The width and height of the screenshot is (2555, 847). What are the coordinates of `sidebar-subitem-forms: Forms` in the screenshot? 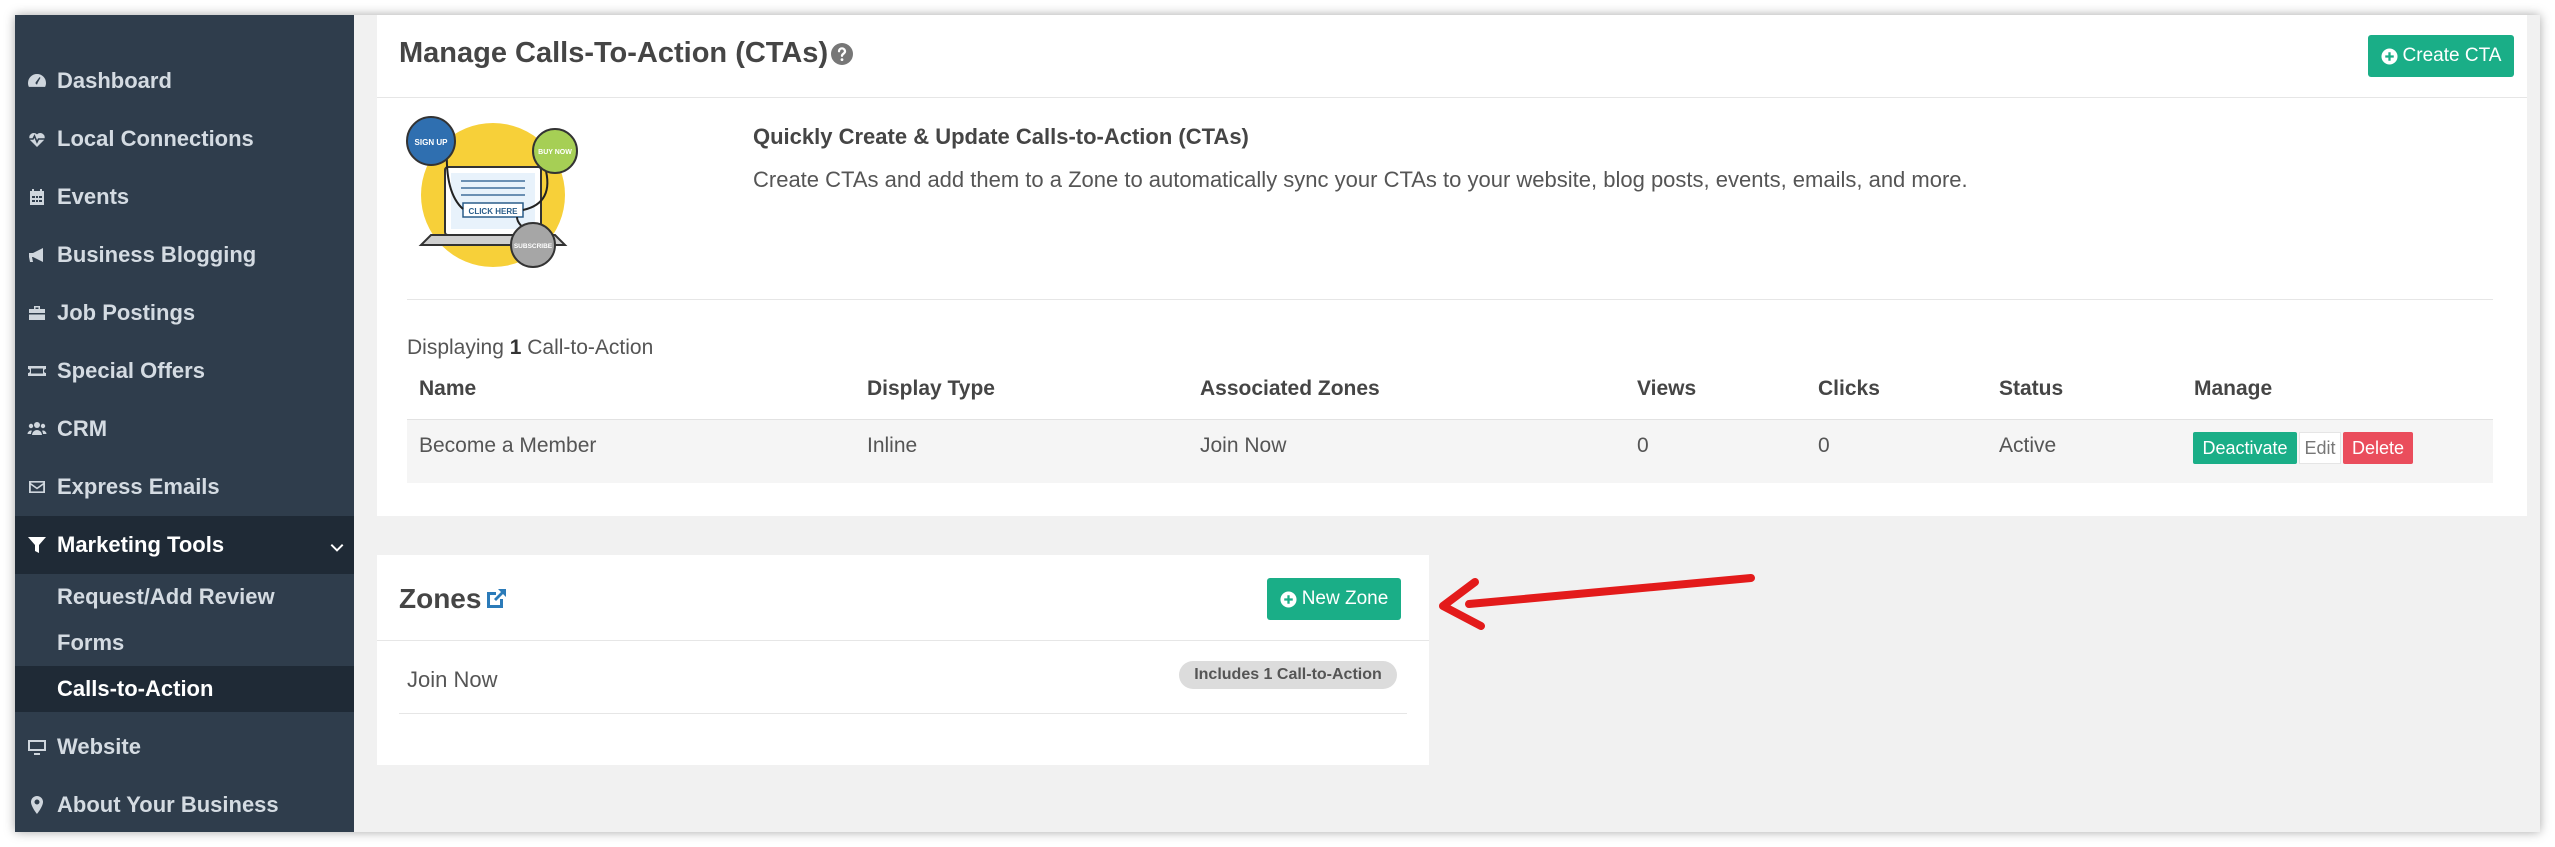 It's located at (184, 643).